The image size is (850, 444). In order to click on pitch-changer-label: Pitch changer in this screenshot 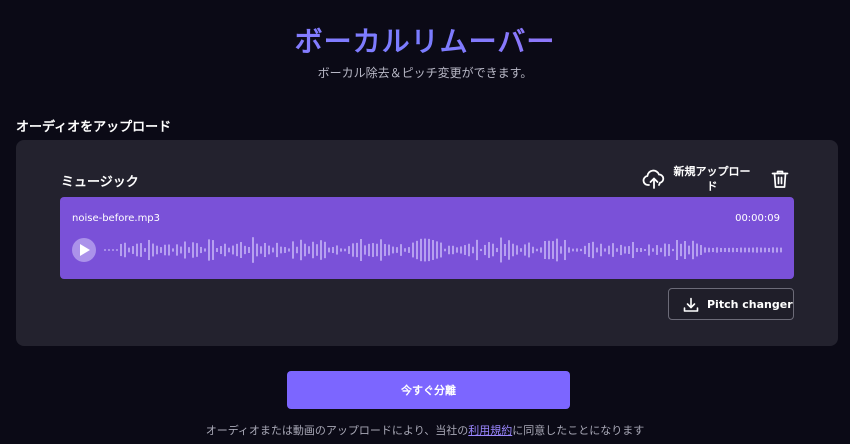, I will do `click(750, 304)`.